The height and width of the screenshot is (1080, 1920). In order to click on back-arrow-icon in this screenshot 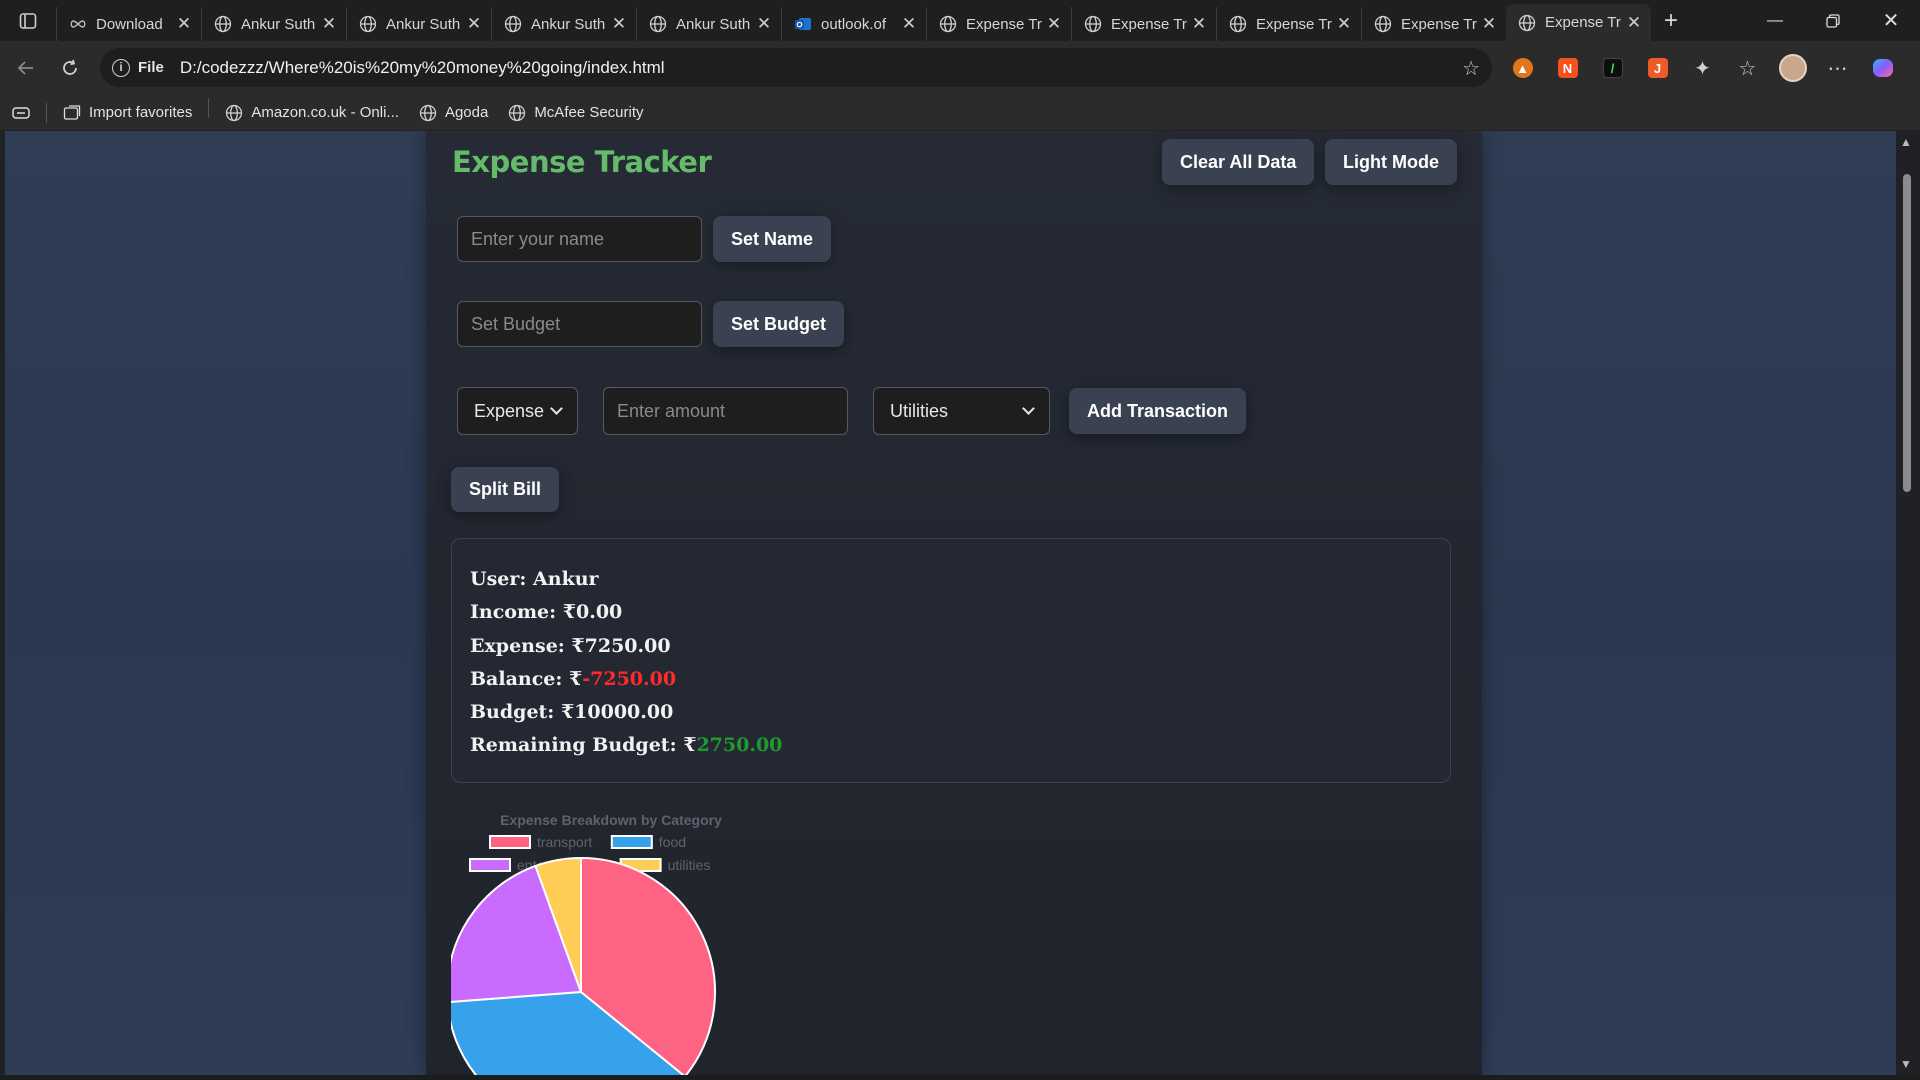, I will do `click(25, 68)`.